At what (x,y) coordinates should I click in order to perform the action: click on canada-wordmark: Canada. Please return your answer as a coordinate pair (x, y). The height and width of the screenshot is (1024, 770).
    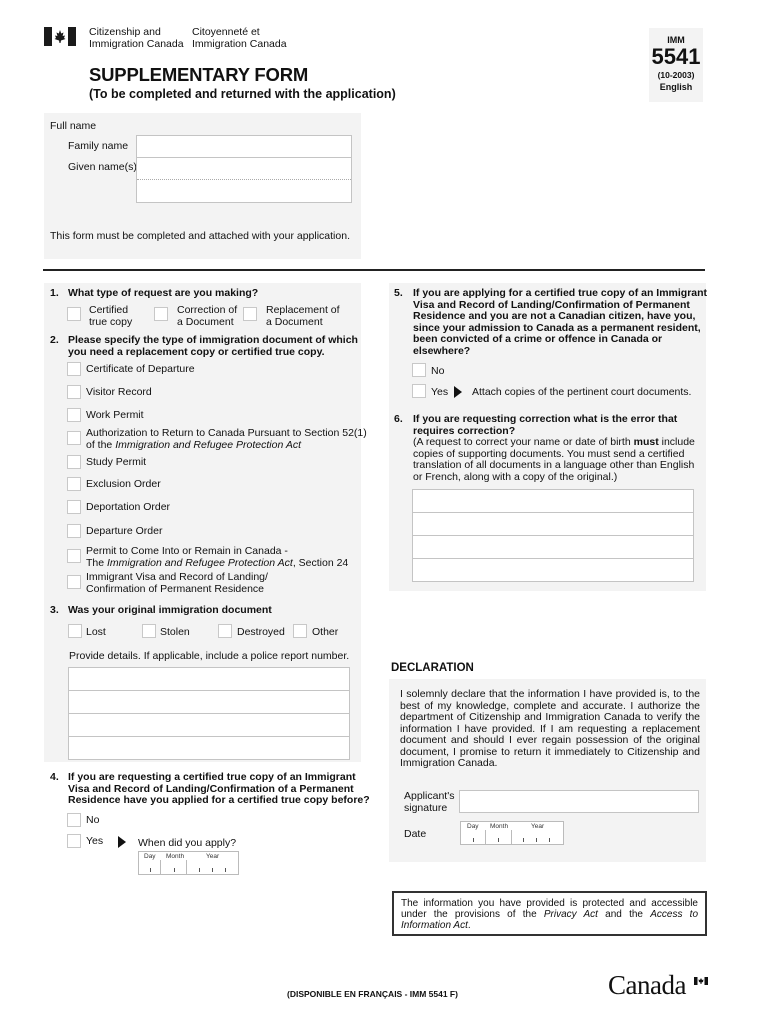
    Looking at the image, I should click on (647, 985).